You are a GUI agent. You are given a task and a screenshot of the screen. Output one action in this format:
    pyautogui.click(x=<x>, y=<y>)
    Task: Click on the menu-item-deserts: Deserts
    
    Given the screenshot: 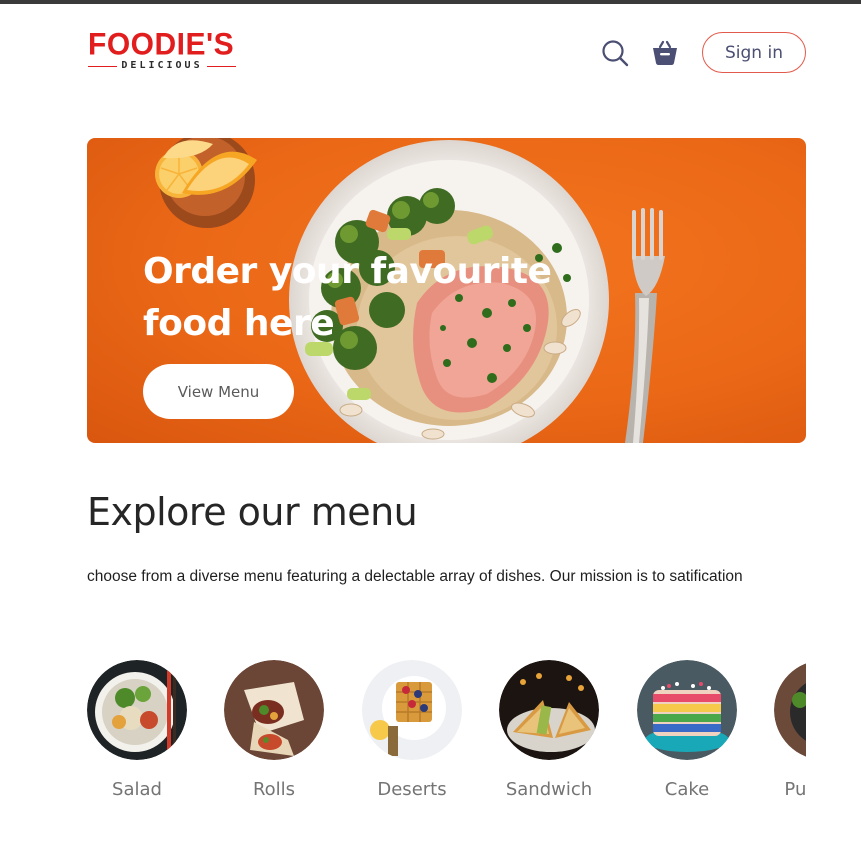 What is the action you would take?
    pyautogui.click(x=412, y=730)
    